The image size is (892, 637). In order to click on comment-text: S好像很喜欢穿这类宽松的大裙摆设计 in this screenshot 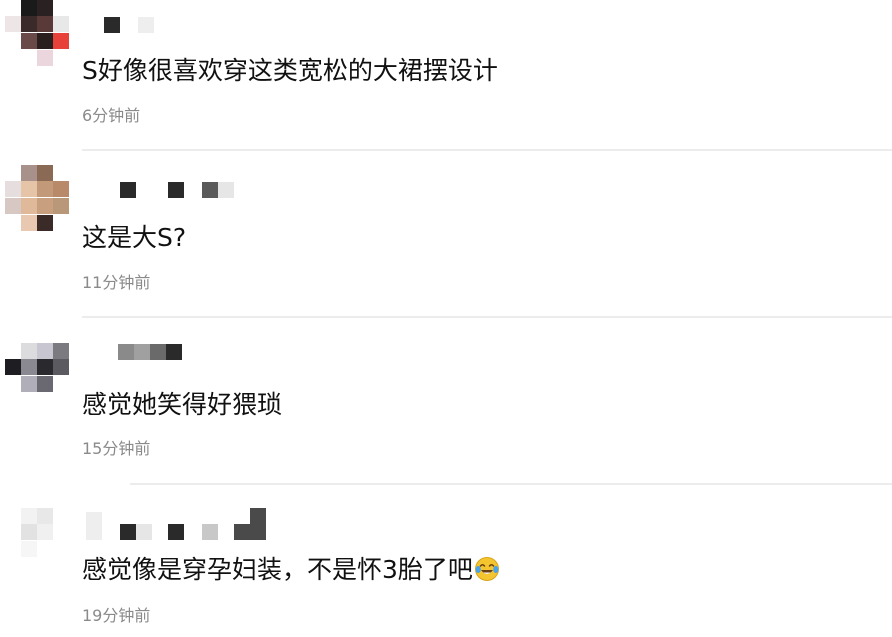, I will do `click(290, 70)`.